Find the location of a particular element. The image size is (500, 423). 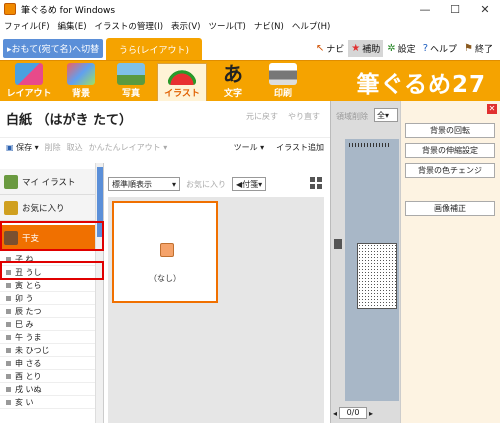

preview-panel: 領域削除 全 ▾ ◂ 0/0 ▸ is located at coordinates (365, 262).